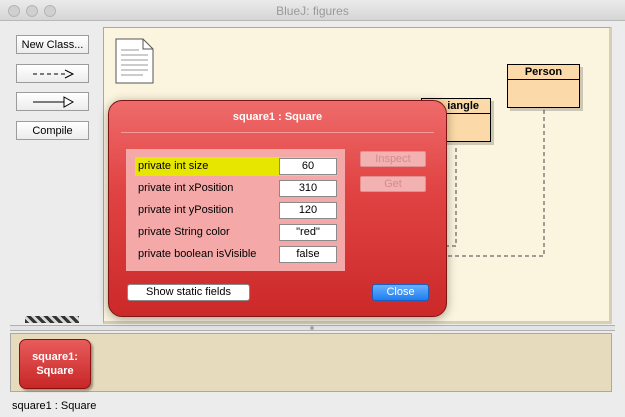 This screenshot has height=417, width=625. Describe the element at coordinates (52, 319) in the screenshot. I see `progress-indicator` at that location.